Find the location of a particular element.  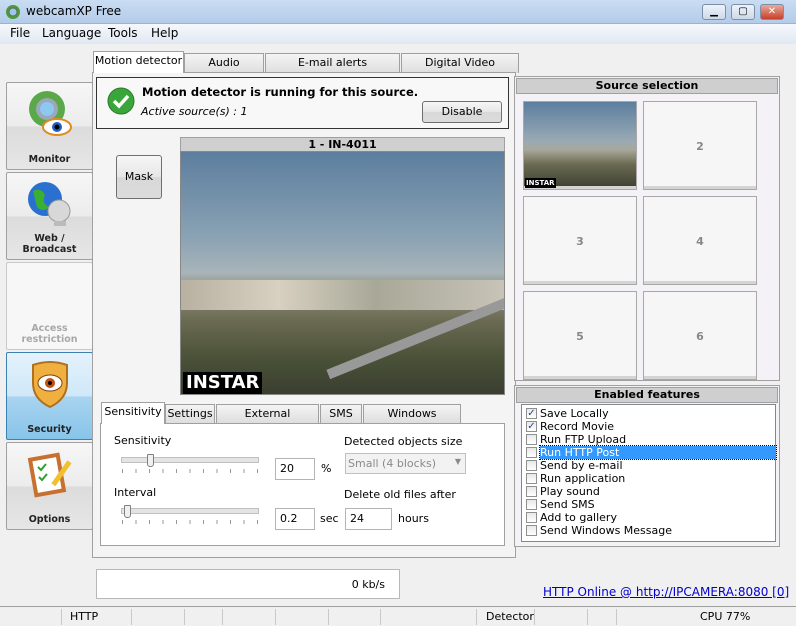

checkmark-icon is located at coordinates (121, 101).